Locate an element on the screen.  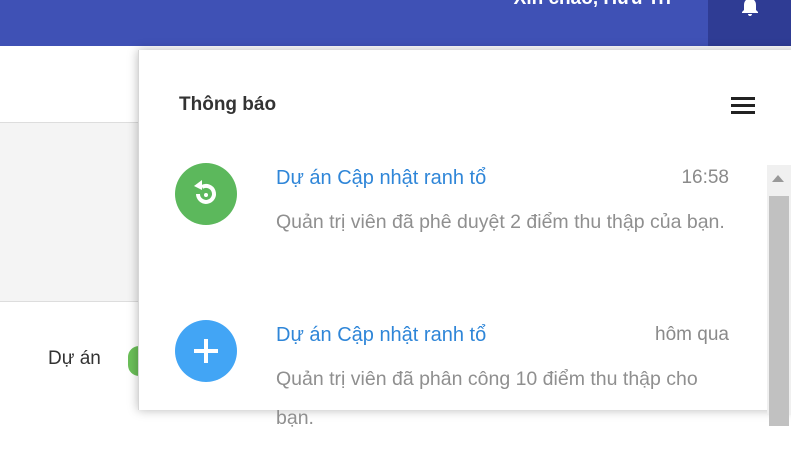
notification-time: hôm qua is located at coordinates (692, 334).